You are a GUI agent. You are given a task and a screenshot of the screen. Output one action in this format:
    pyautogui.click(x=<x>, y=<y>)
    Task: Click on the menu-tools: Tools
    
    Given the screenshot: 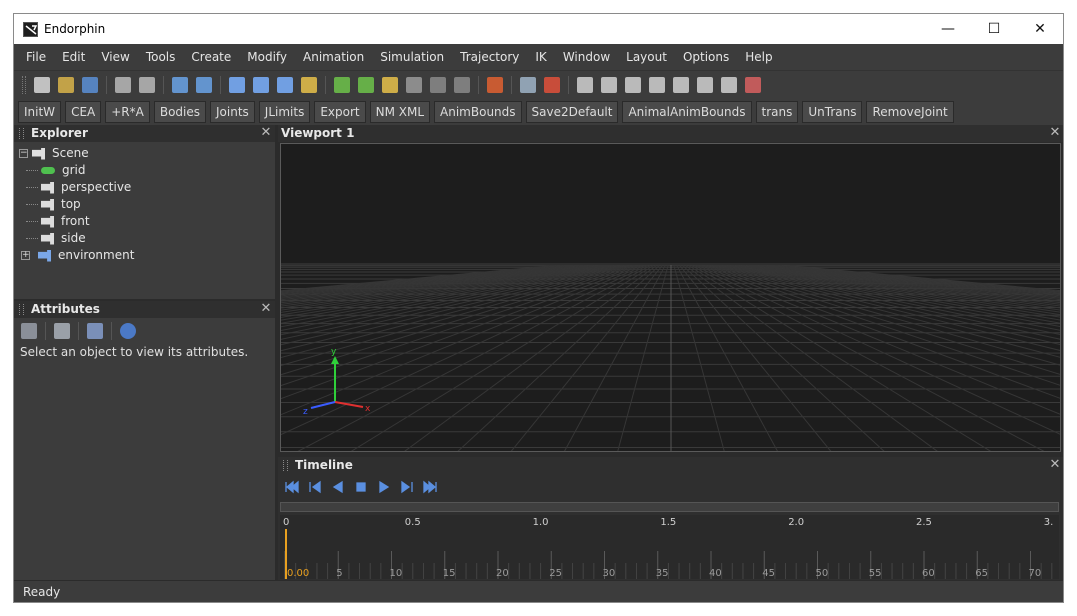 What is the action you would take?
    pyautogui.click(x=161, y=57)
    